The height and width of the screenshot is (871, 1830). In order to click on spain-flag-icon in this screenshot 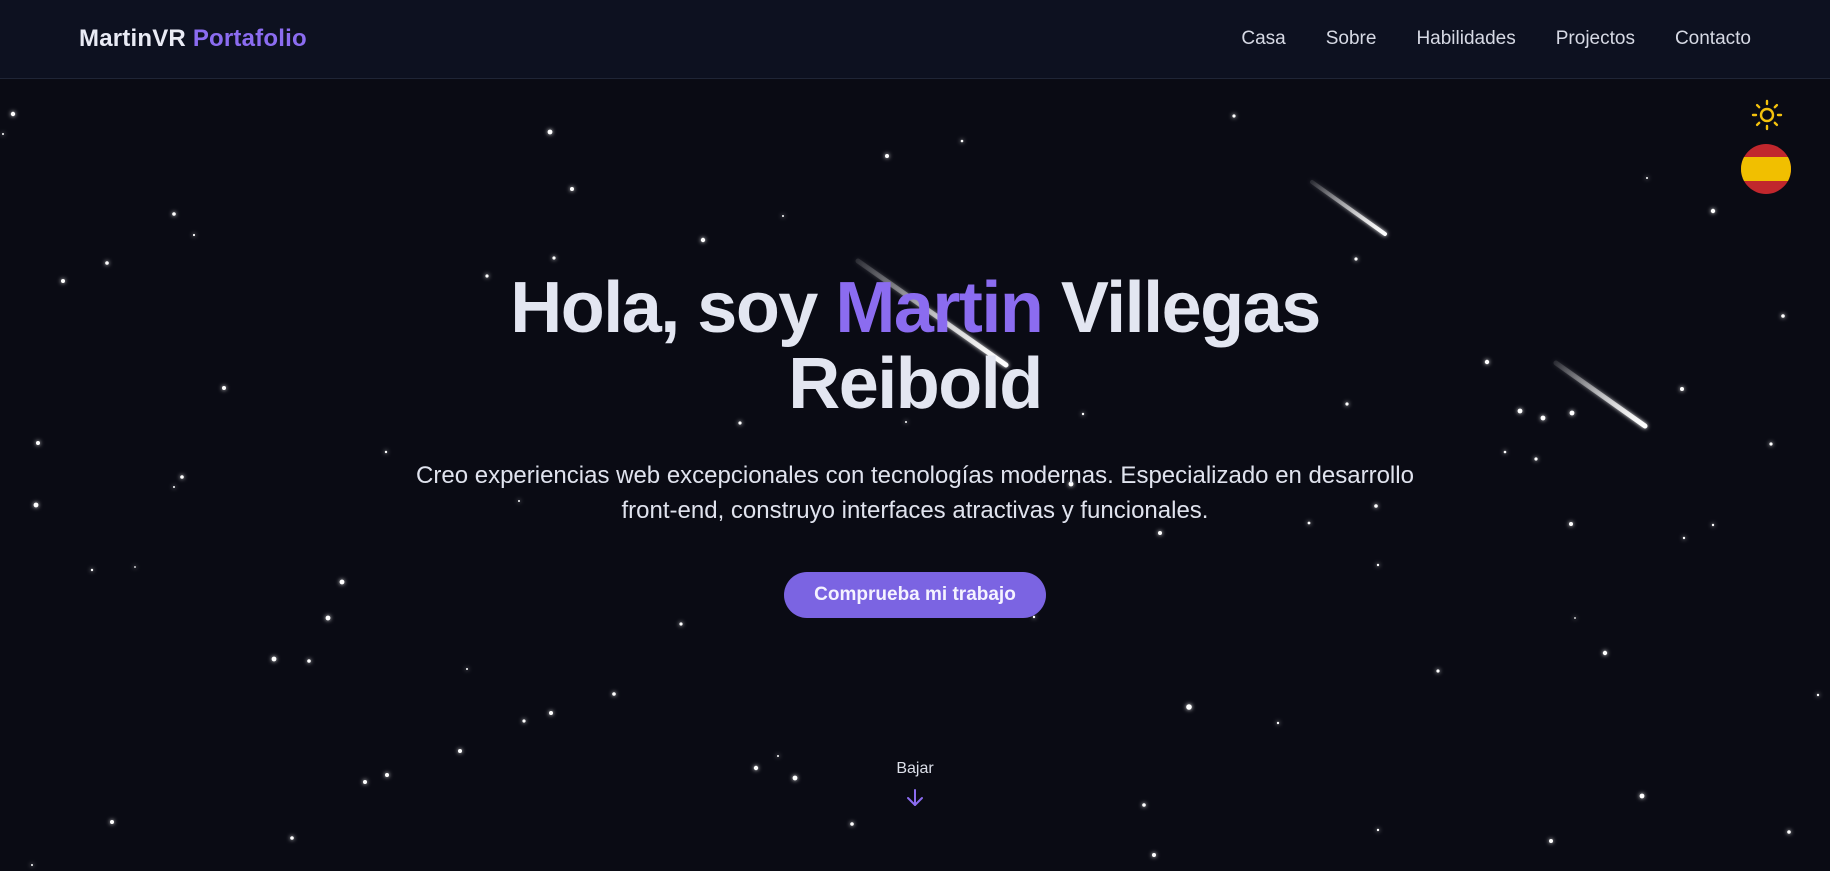, I will do `click(1766, 169)`.